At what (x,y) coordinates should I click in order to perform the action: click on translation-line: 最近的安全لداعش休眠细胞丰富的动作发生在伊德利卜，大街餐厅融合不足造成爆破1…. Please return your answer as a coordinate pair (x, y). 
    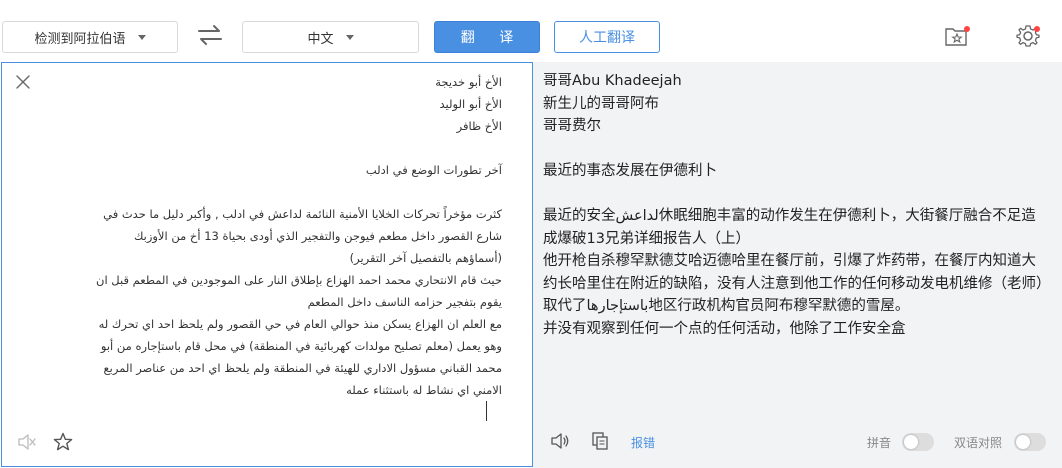
    Looking at the image, I should click on (789, 227).